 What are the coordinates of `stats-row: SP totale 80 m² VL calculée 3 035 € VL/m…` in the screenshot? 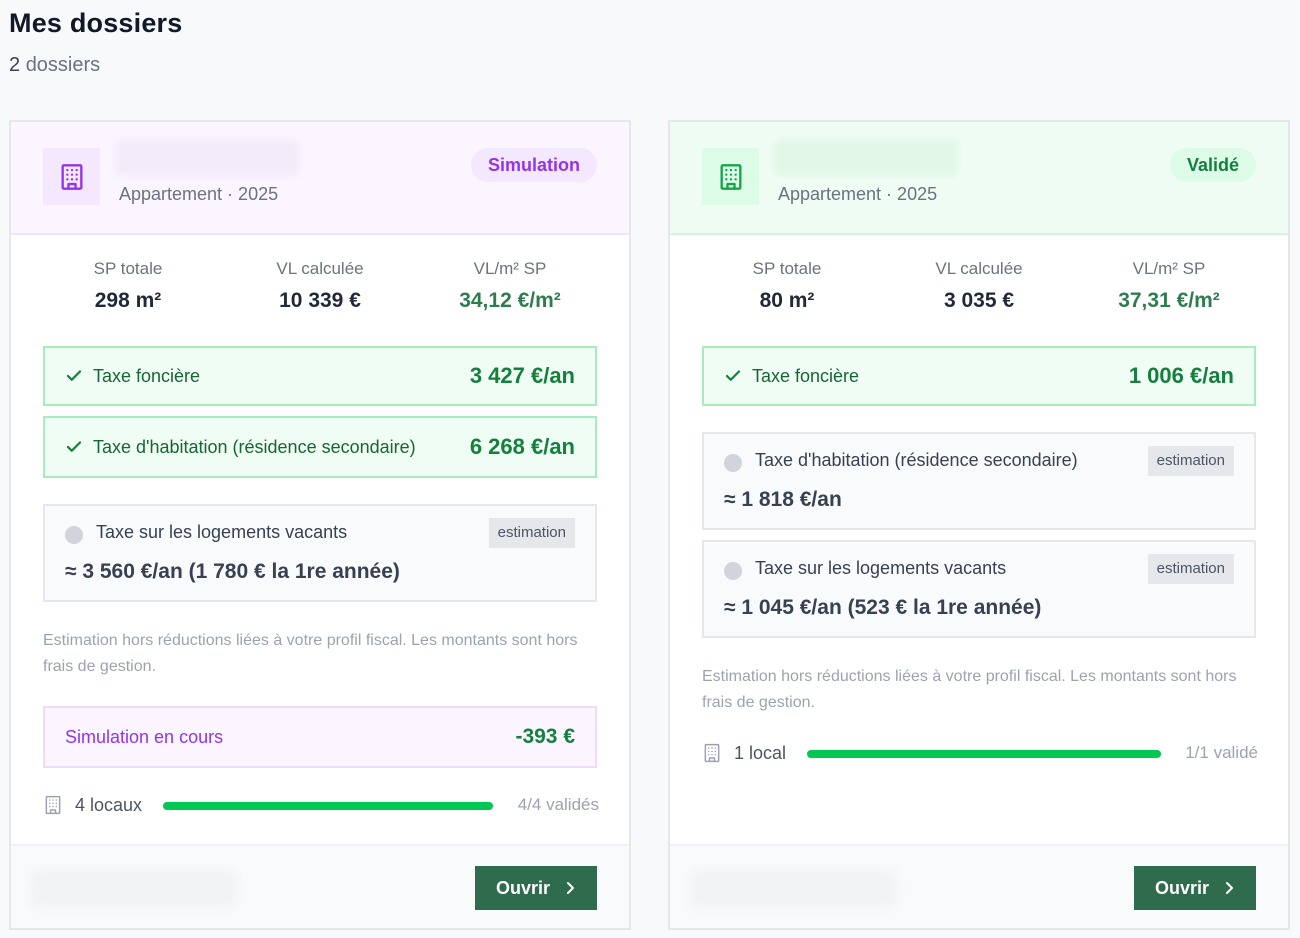 It's located at (979, 288).